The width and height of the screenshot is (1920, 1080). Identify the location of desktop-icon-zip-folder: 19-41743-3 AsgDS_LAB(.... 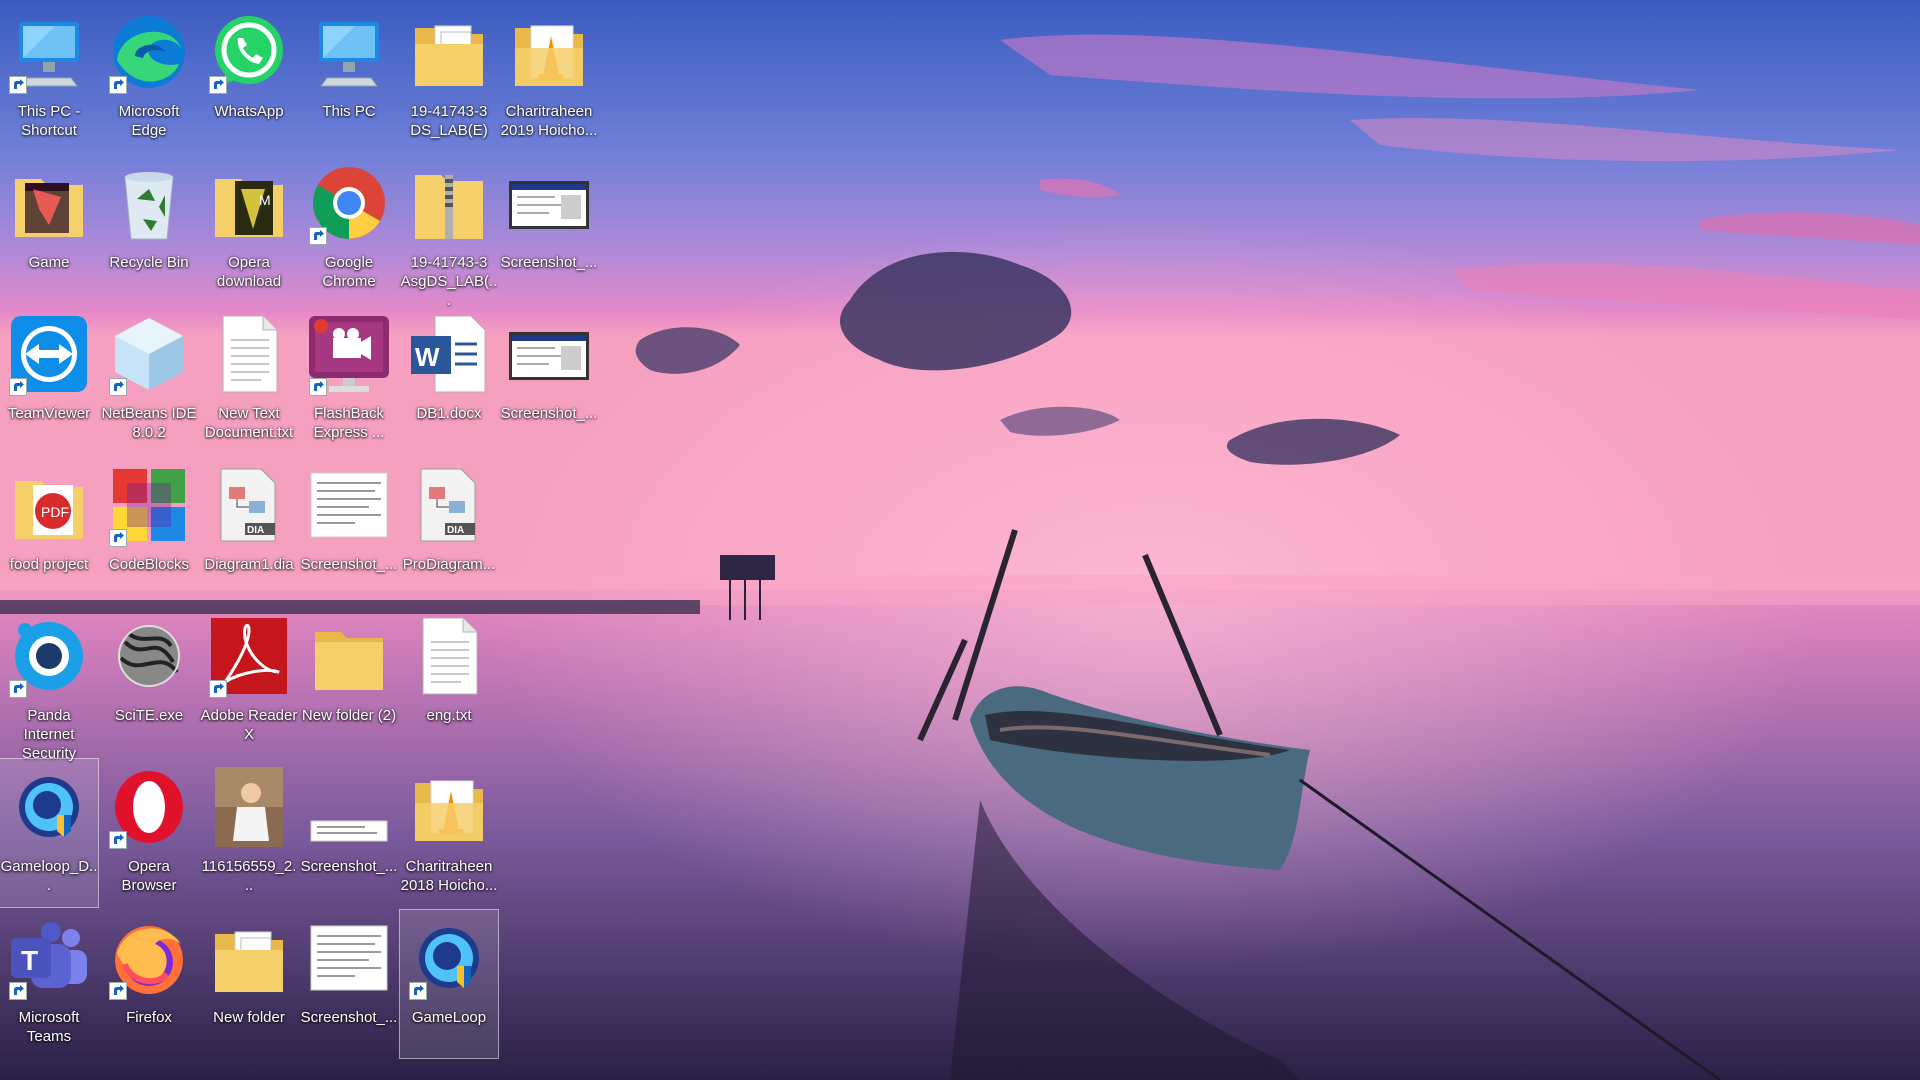
(449, 232).